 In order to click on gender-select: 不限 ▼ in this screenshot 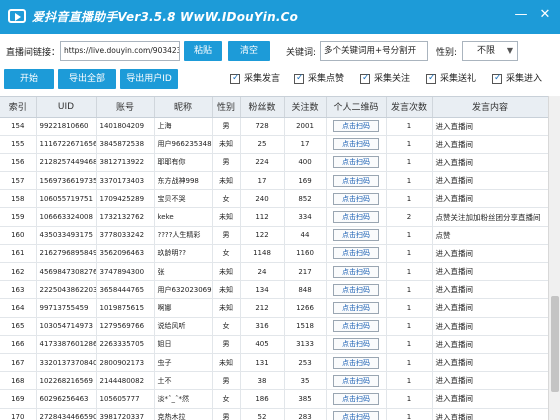, I will do `click(490, 51)`.